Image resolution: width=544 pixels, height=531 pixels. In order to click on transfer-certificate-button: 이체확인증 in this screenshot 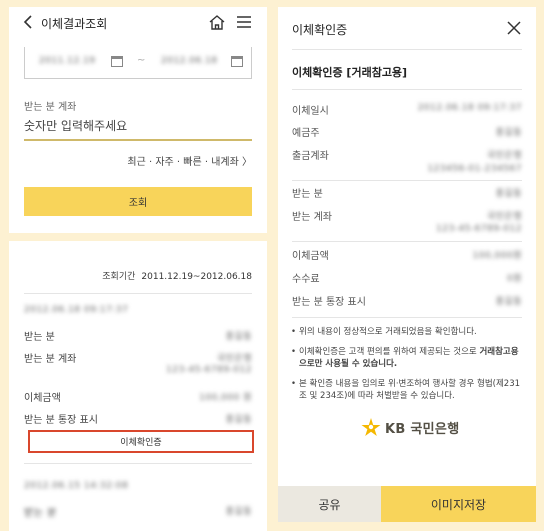, I will do `click(141, 441)`.